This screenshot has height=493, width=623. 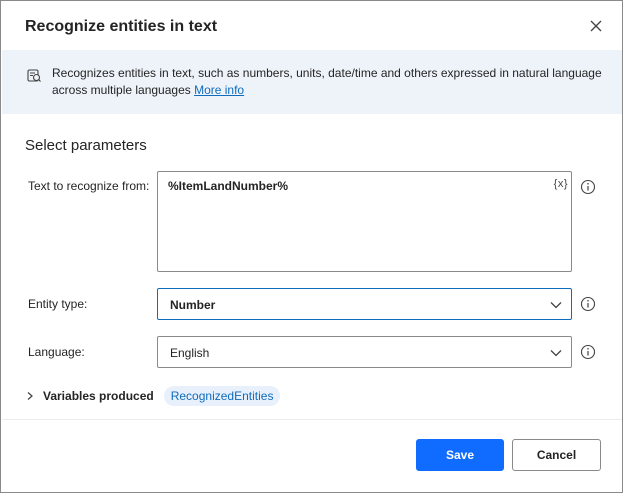 I want to click on entity-type-info-icon, so click(x=588, y=304).